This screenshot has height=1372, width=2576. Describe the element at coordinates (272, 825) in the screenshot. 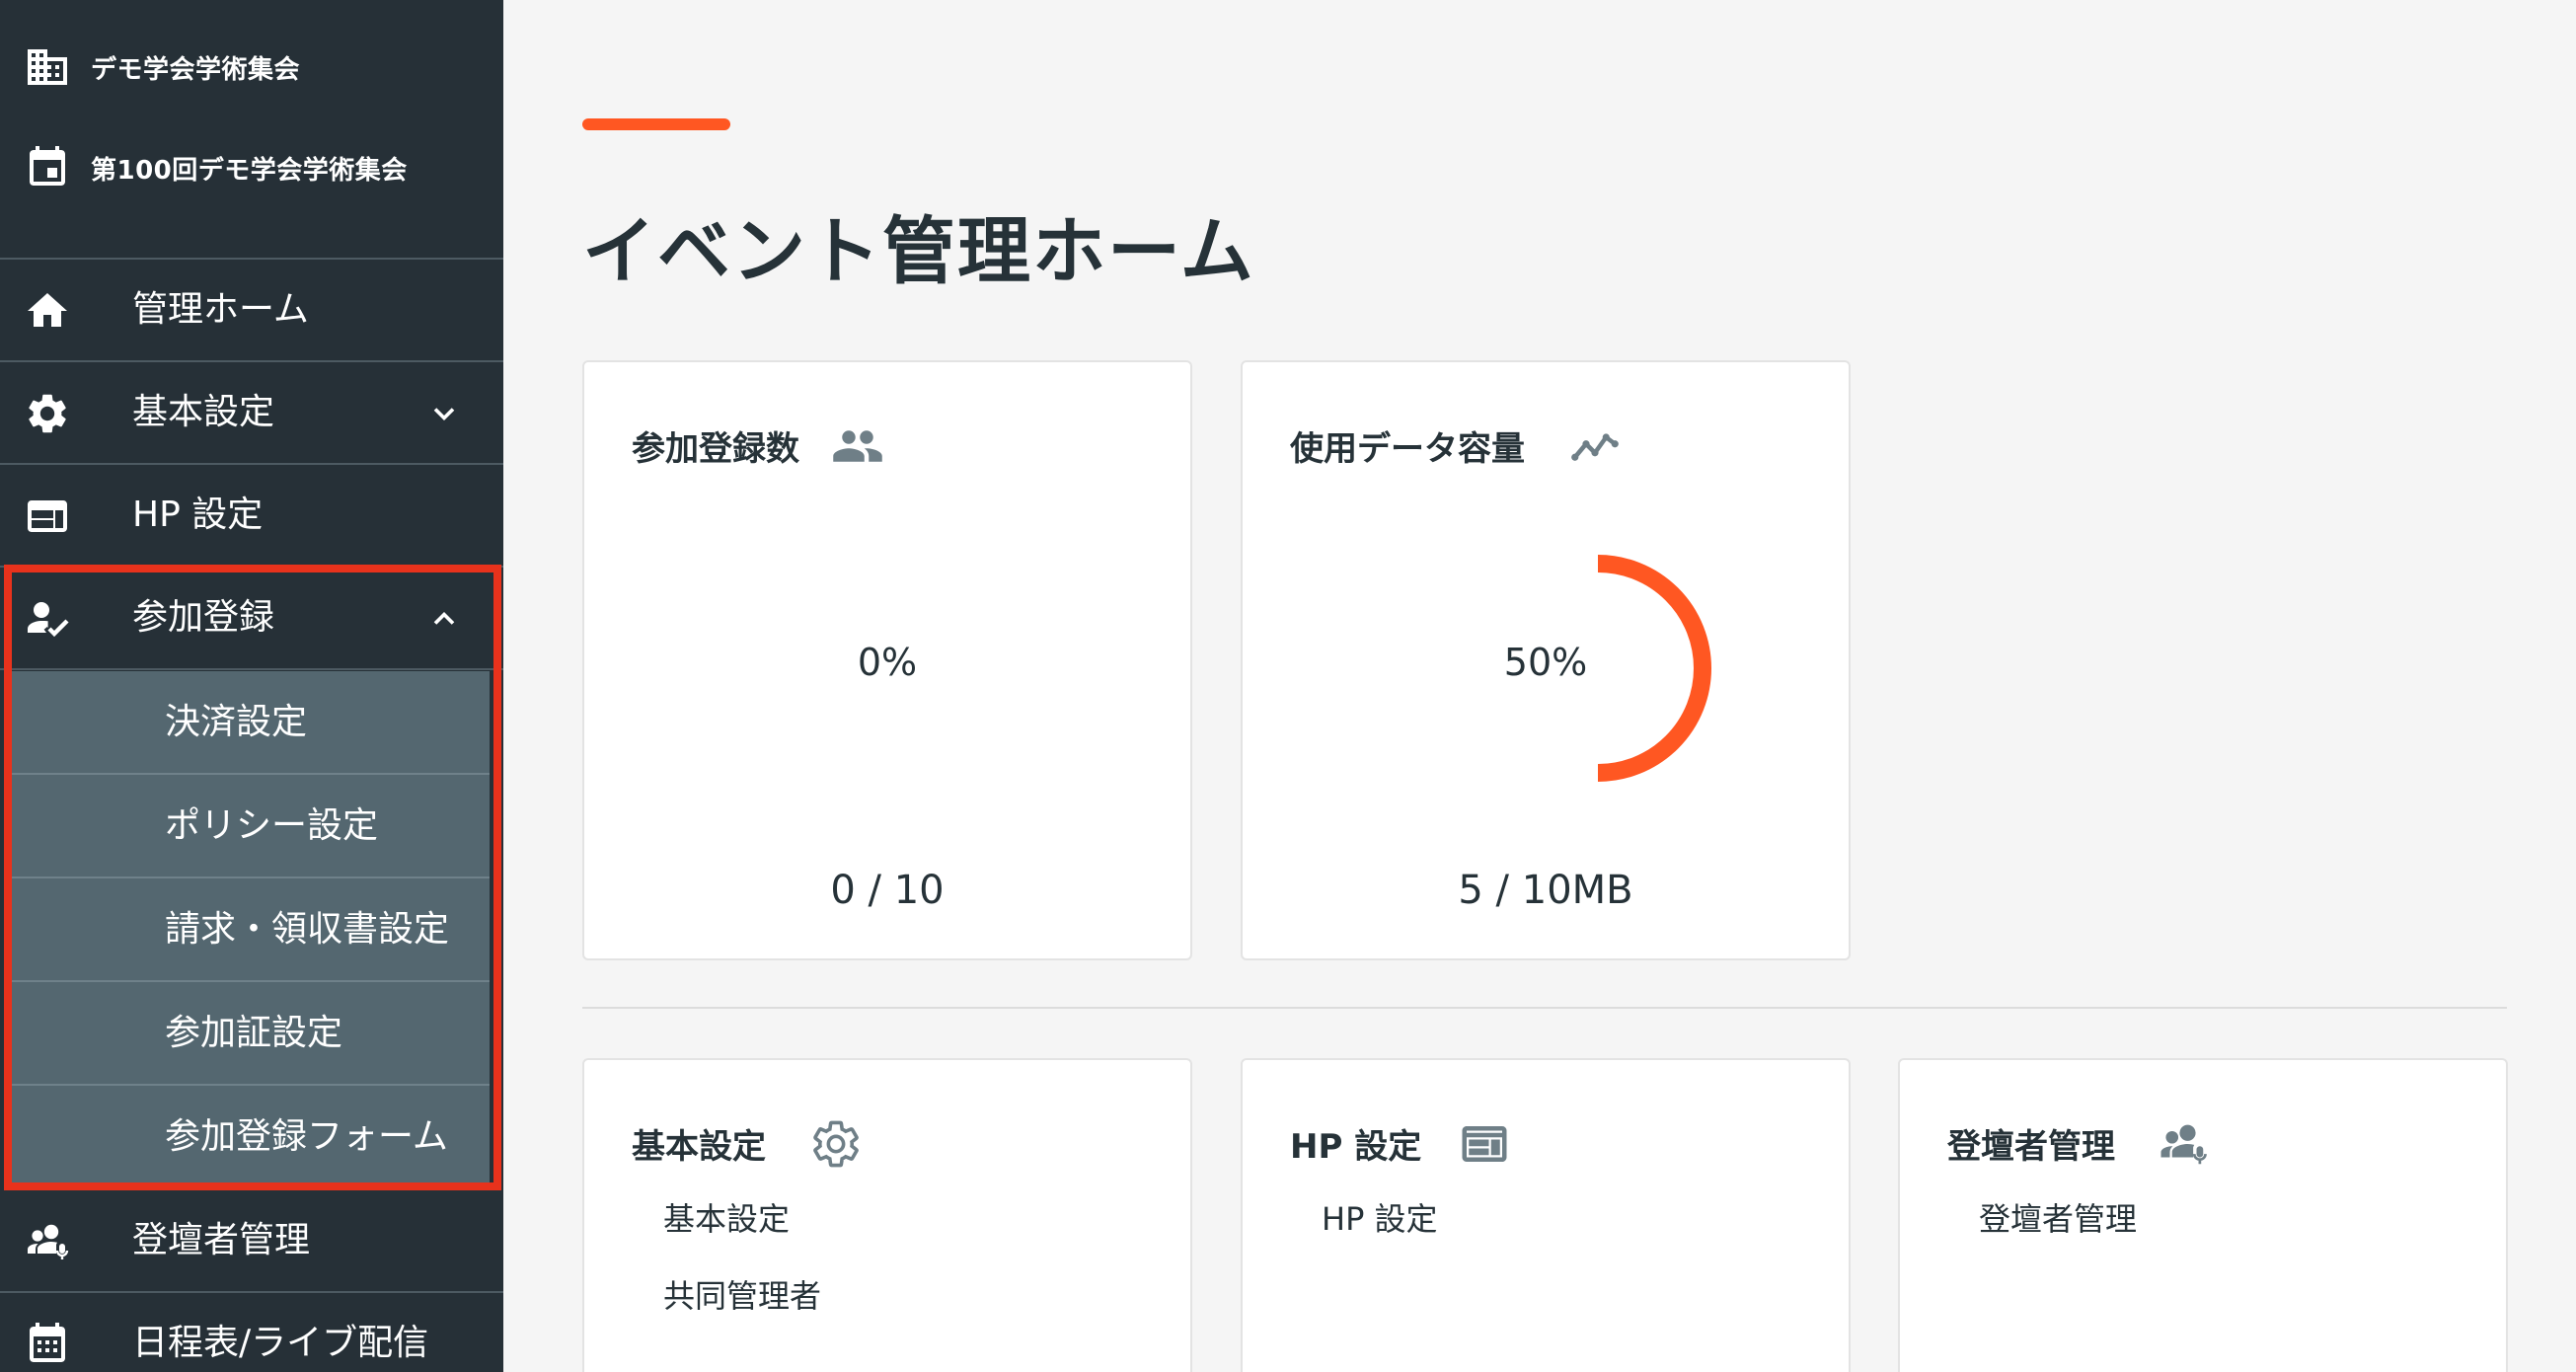

I see `submenu-item-label: ポリシー設定` at that location.